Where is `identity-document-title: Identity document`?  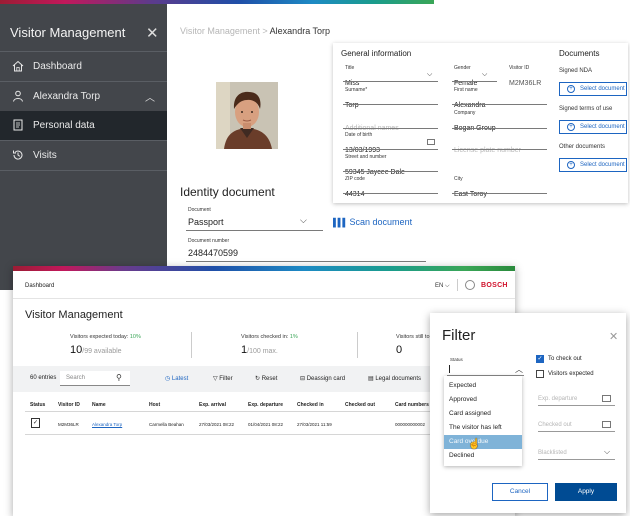 identity-document-title: Identity document is located at coordinates (227, 192).